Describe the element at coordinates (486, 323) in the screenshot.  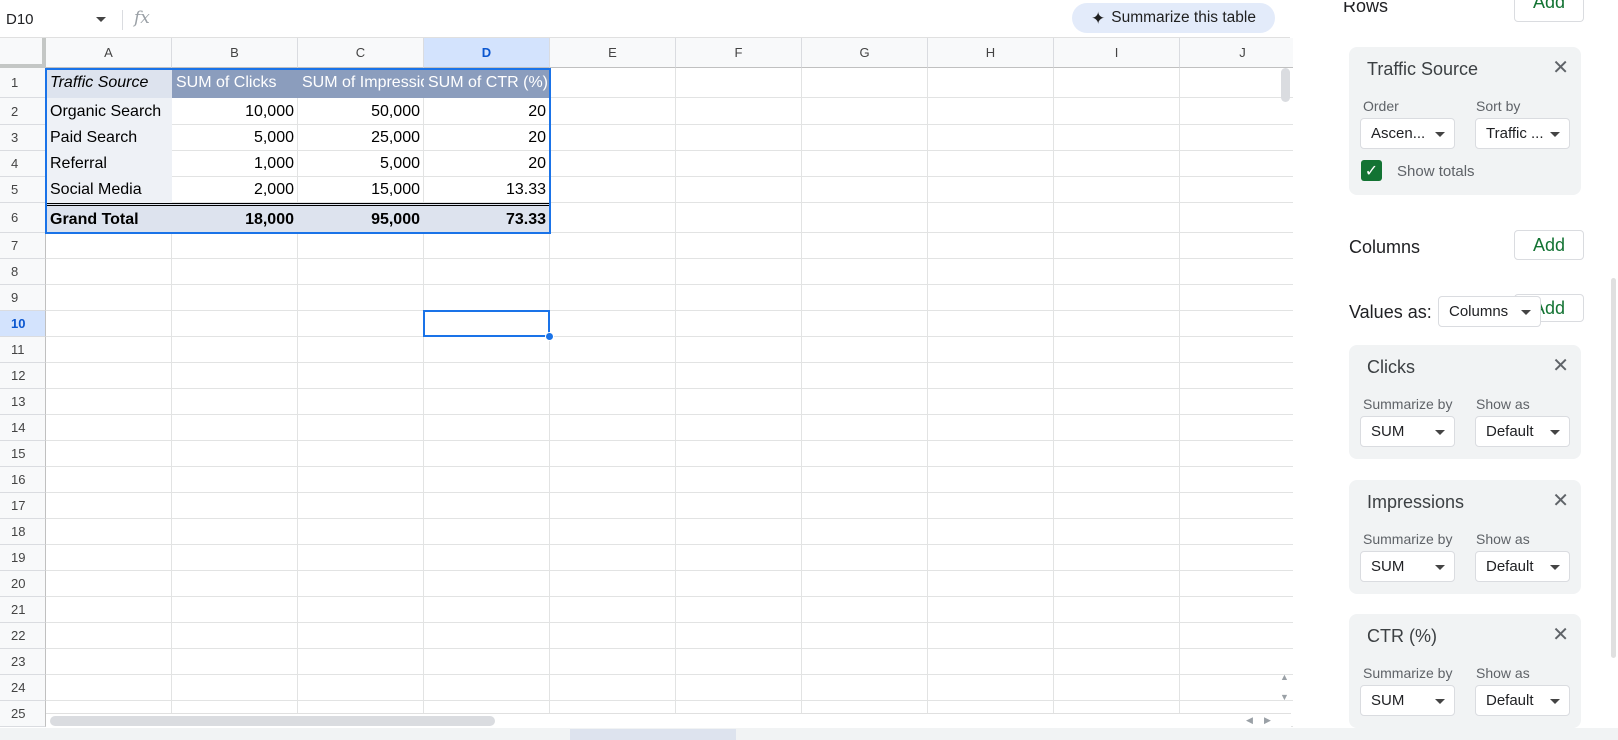
I see `active-cell-outline` at that location.